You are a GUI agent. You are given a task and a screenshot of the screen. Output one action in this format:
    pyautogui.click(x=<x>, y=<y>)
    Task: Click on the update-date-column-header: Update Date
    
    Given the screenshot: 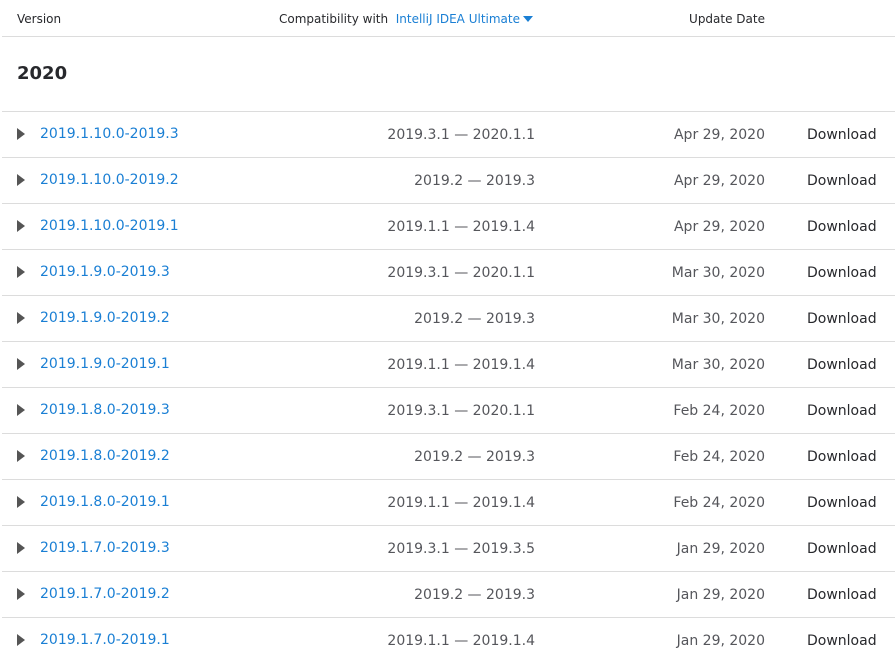 What is the action you would take?
    pyautogui.click(x=727, y=19)
    